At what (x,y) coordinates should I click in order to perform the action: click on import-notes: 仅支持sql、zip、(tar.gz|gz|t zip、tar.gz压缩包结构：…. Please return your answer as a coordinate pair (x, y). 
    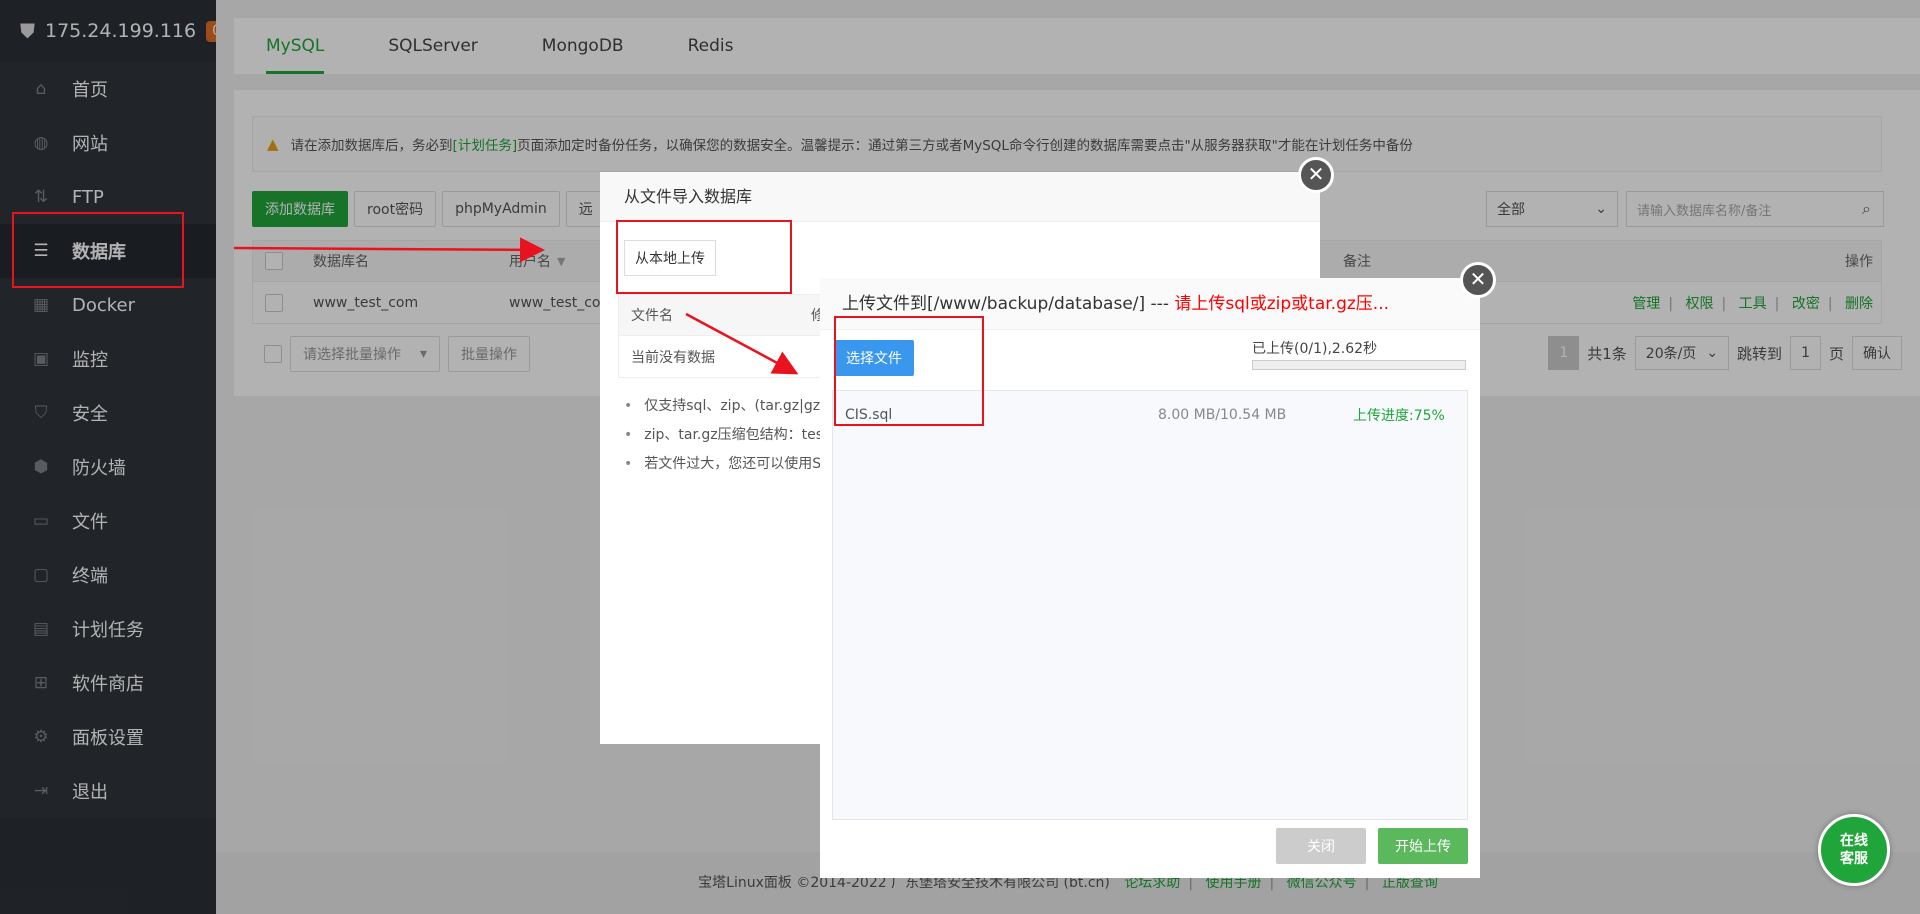
    Looking at the image, I should click on (727, 435).